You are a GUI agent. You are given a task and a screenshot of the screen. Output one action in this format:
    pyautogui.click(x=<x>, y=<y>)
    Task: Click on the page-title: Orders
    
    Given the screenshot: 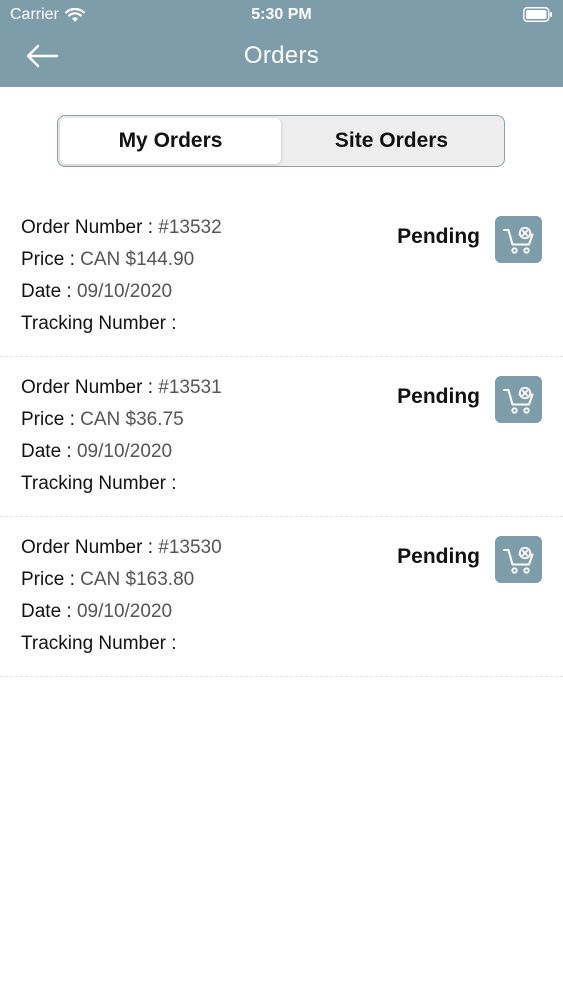 What is the action you would take?
    pyautogui.click(x=281, y=55)
    